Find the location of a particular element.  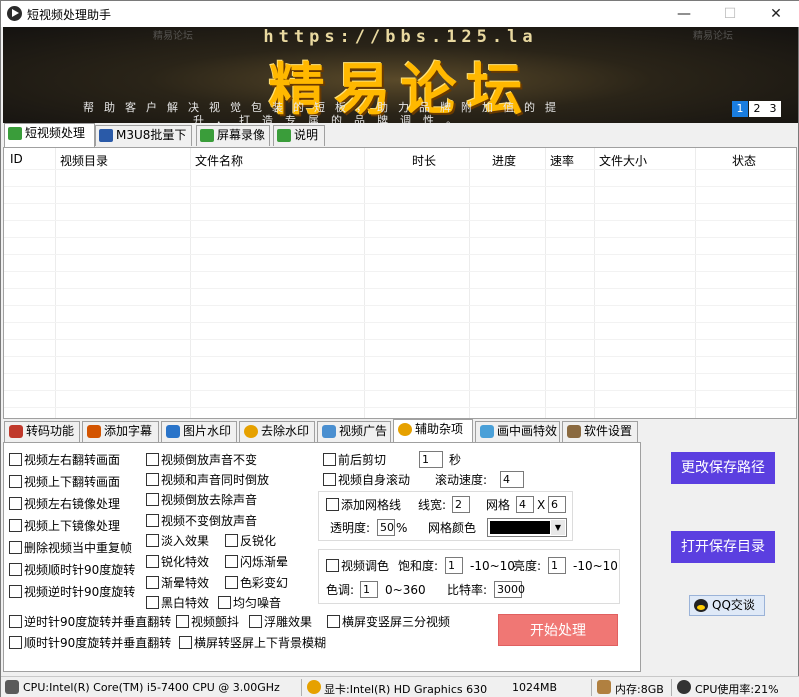

checkbox-reverse-mute: 视频倒放去除声音 is located at coordinates (201, 500).